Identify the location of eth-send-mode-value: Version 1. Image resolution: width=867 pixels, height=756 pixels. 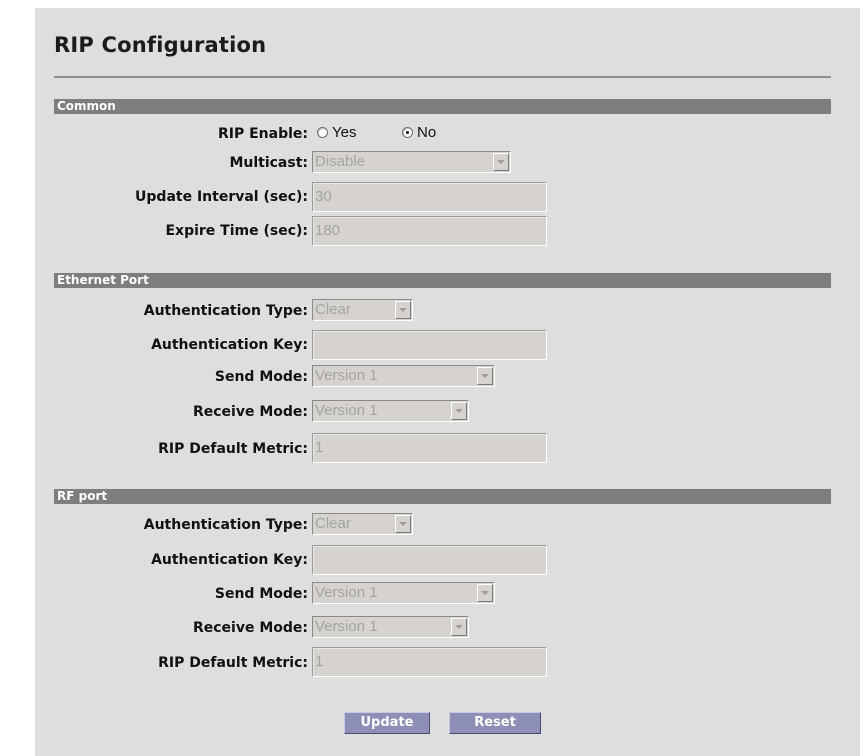
(346, 375).